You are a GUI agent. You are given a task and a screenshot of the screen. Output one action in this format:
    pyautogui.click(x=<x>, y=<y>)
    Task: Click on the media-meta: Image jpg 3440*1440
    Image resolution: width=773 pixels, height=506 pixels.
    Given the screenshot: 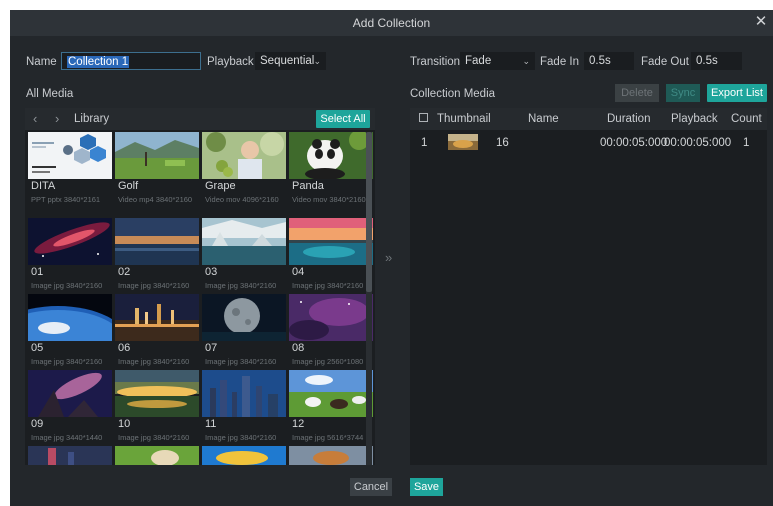 What is the action you would take?
    pyautogui.click(x=67, y=437)
    